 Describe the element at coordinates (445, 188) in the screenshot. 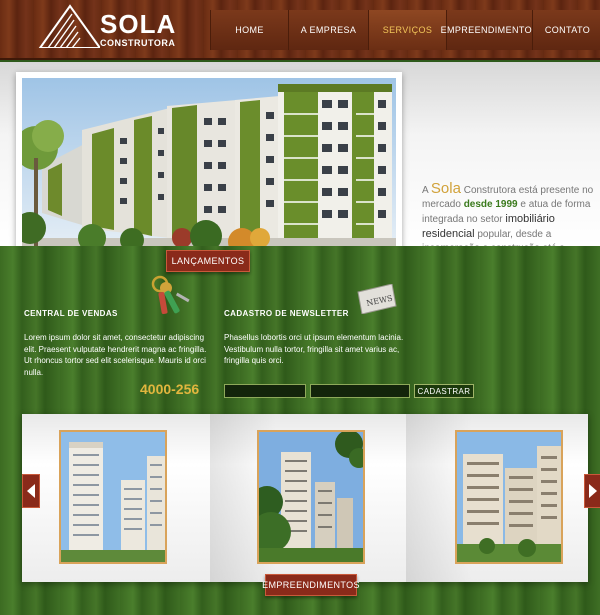

I see `intro-brand: Sola` at that location.